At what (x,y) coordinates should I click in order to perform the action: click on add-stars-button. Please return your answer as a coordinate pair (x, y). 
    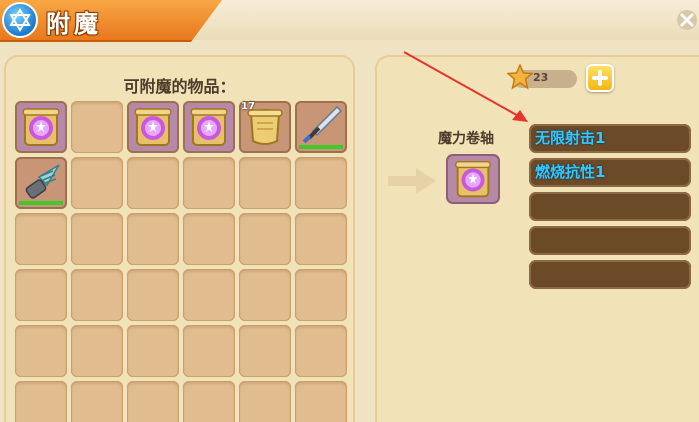
    Looking at the image, I should click on (600, 78).